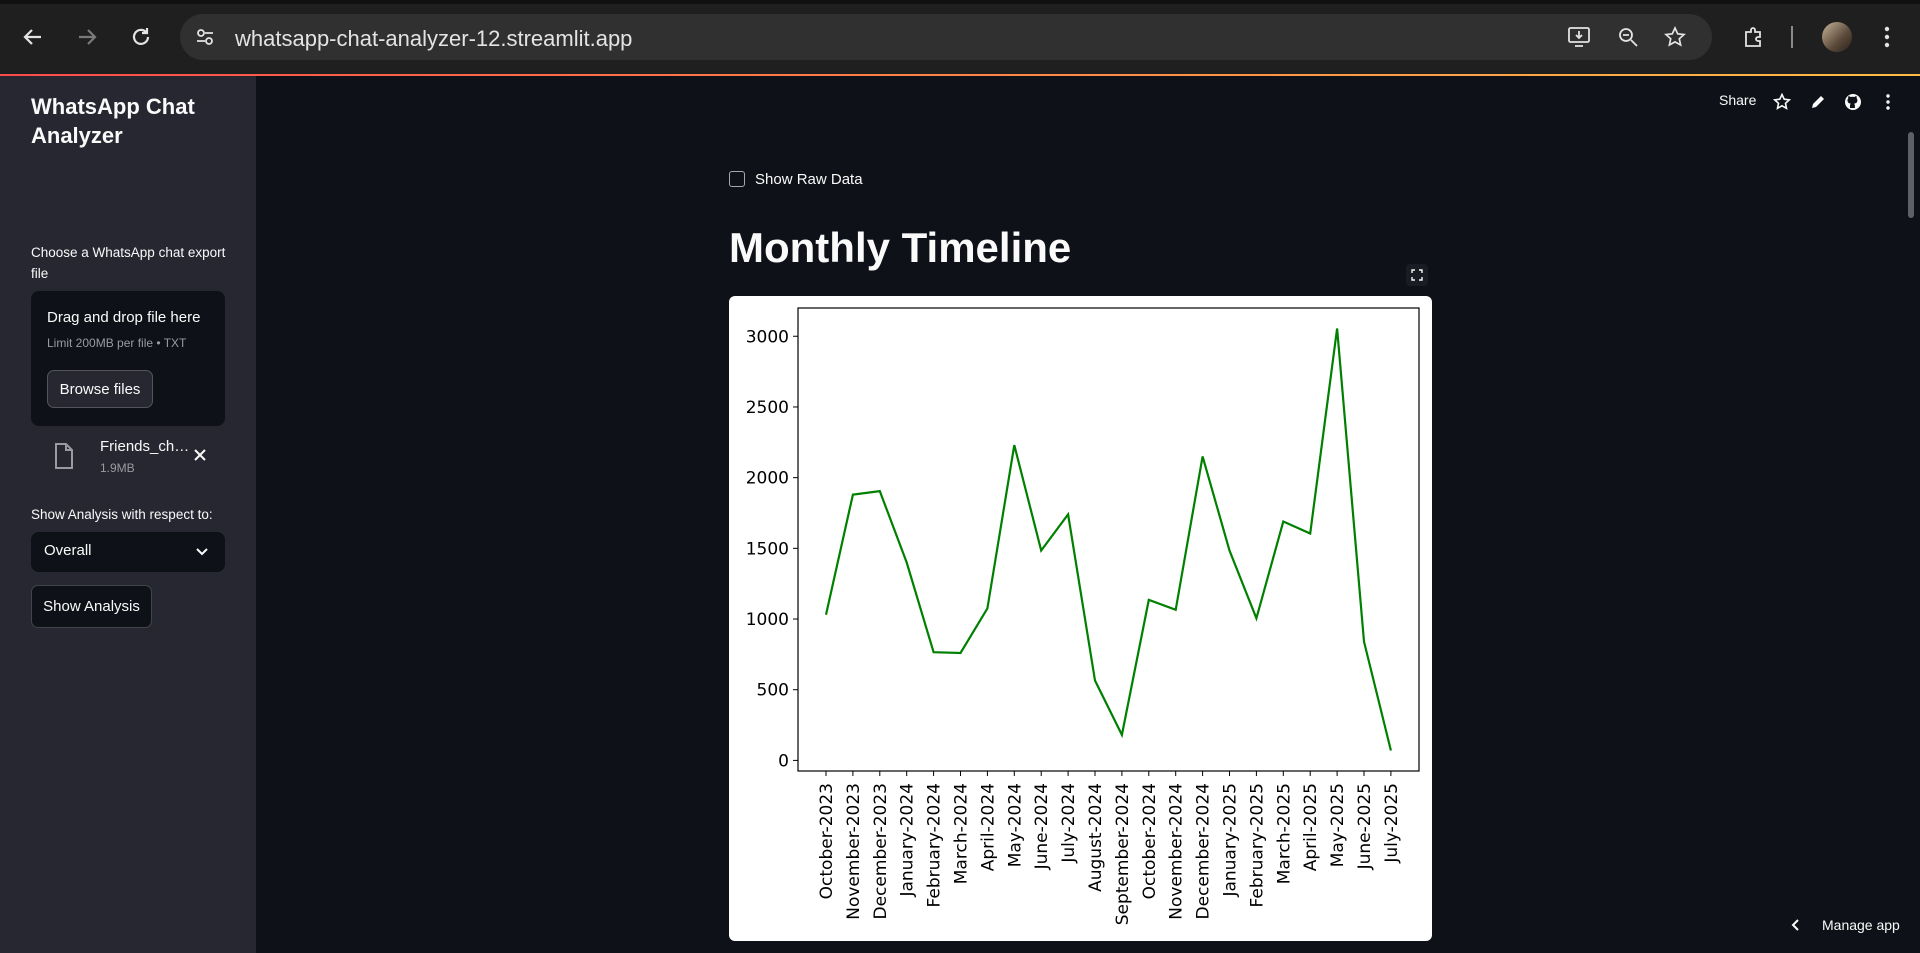  Describe the element at coordinates (122, 514) in the screenshot. I see `select-label: Show Analysis with respect to:` at that location.